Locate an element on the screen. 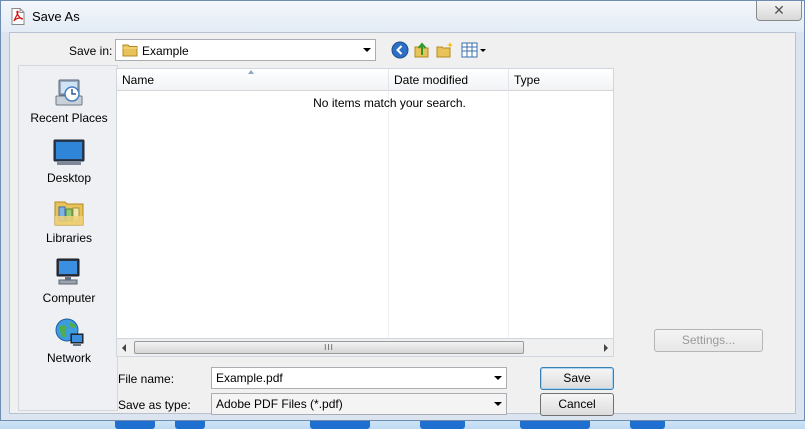  horizontal-scrollbar: III is located at coordinates (365, 347).